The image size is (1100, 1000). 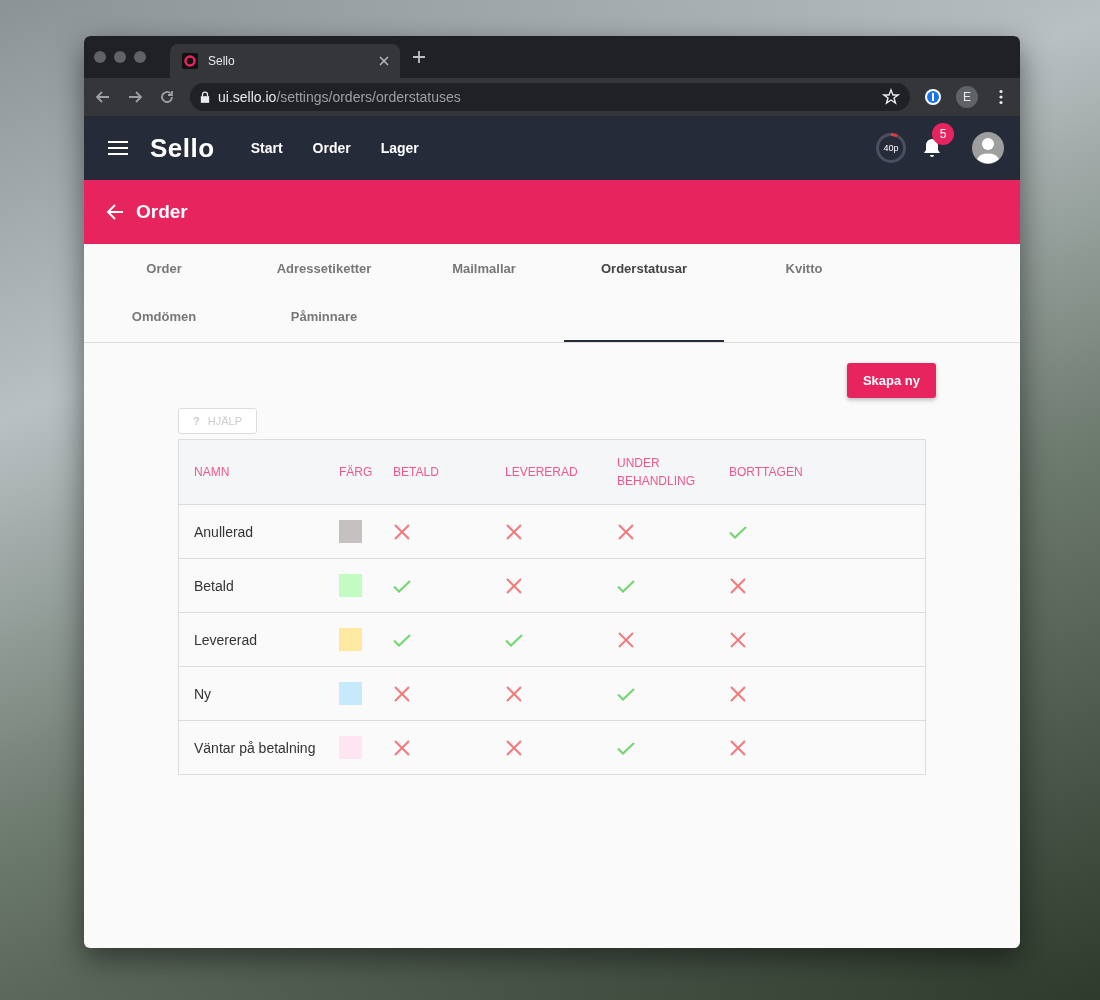 What do you see at coordinates (255, 747) in the screenshot?
I see `status-name: Väntar på betalning` at bounding box center [255, 747].